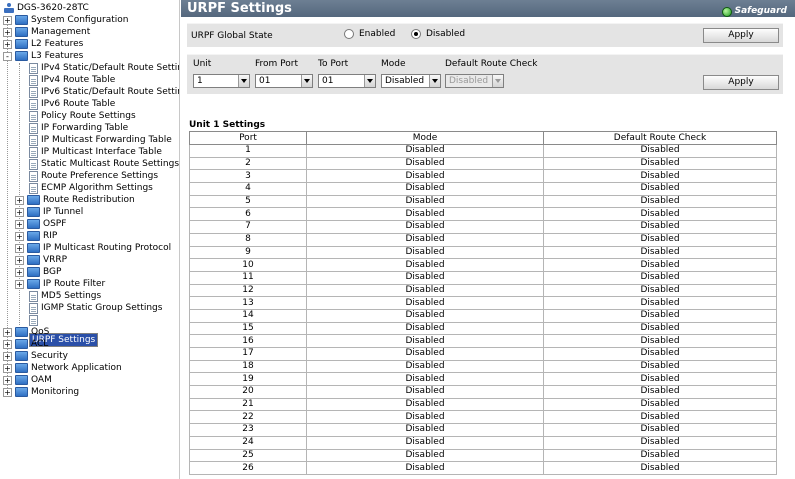 Image resolution: width=795 pixels, height=479 pixels. I want to click on tree-item-ip-forwarding-table: IP Forwarding Table, so click(78, 128).